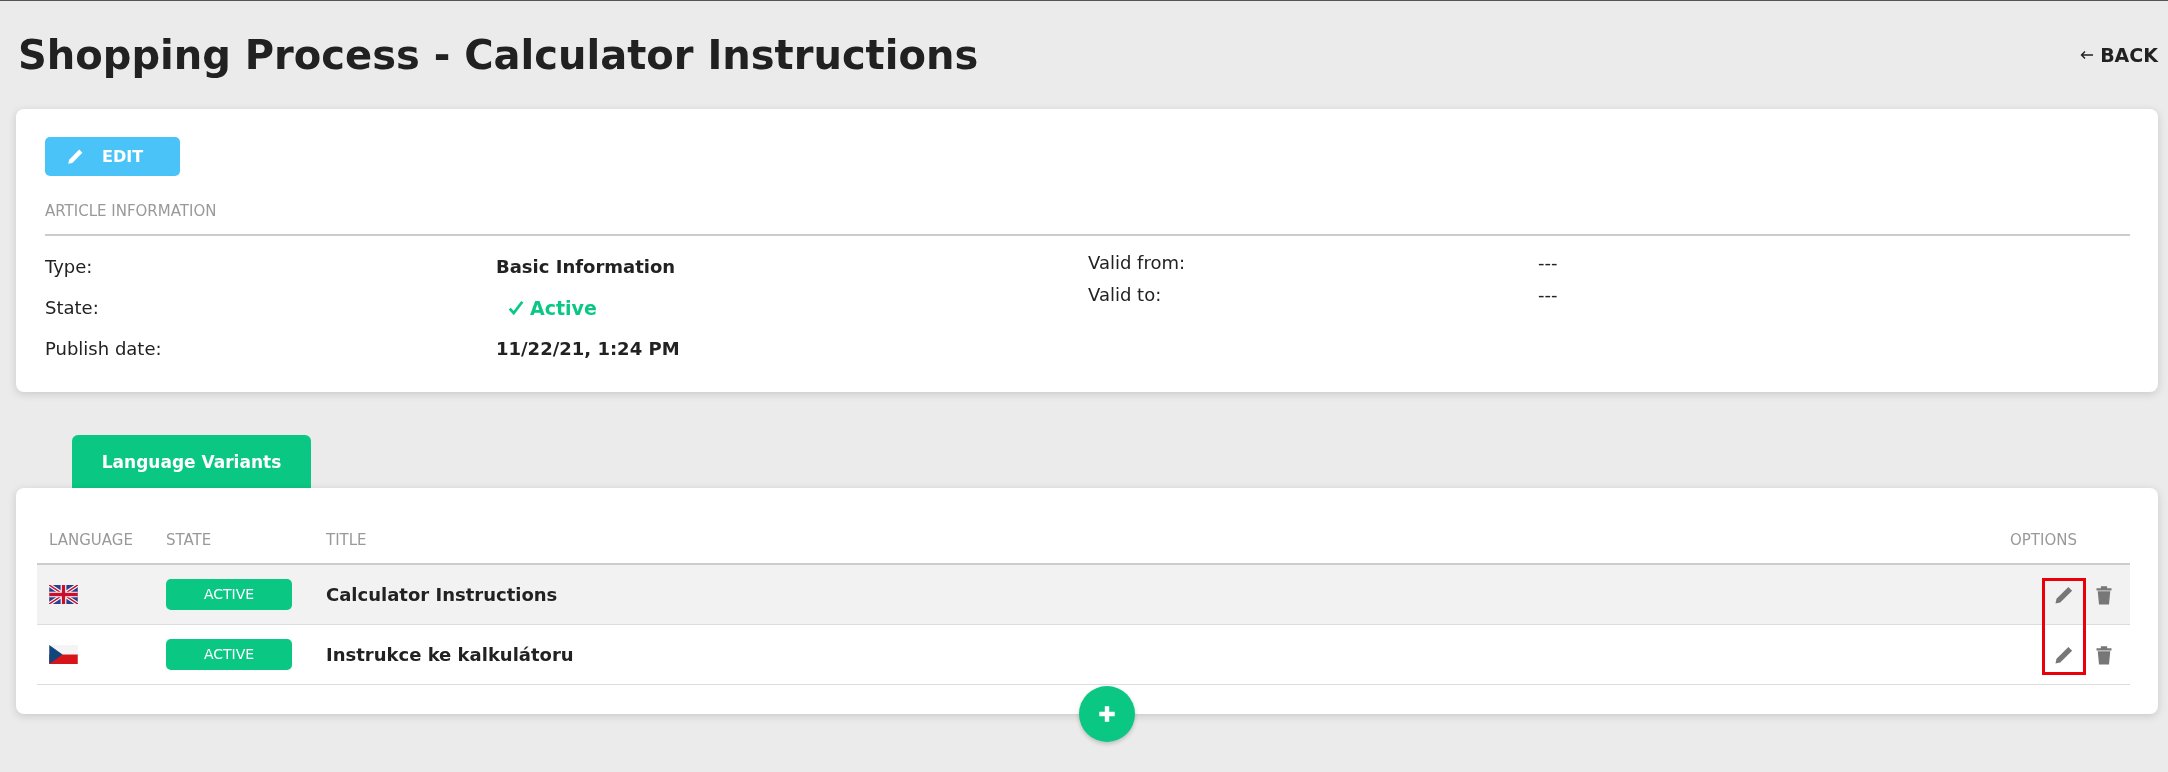 The width and height of the screenshot is (2168, 772). I want to click on back-link: BACK, so click(2119, 55).